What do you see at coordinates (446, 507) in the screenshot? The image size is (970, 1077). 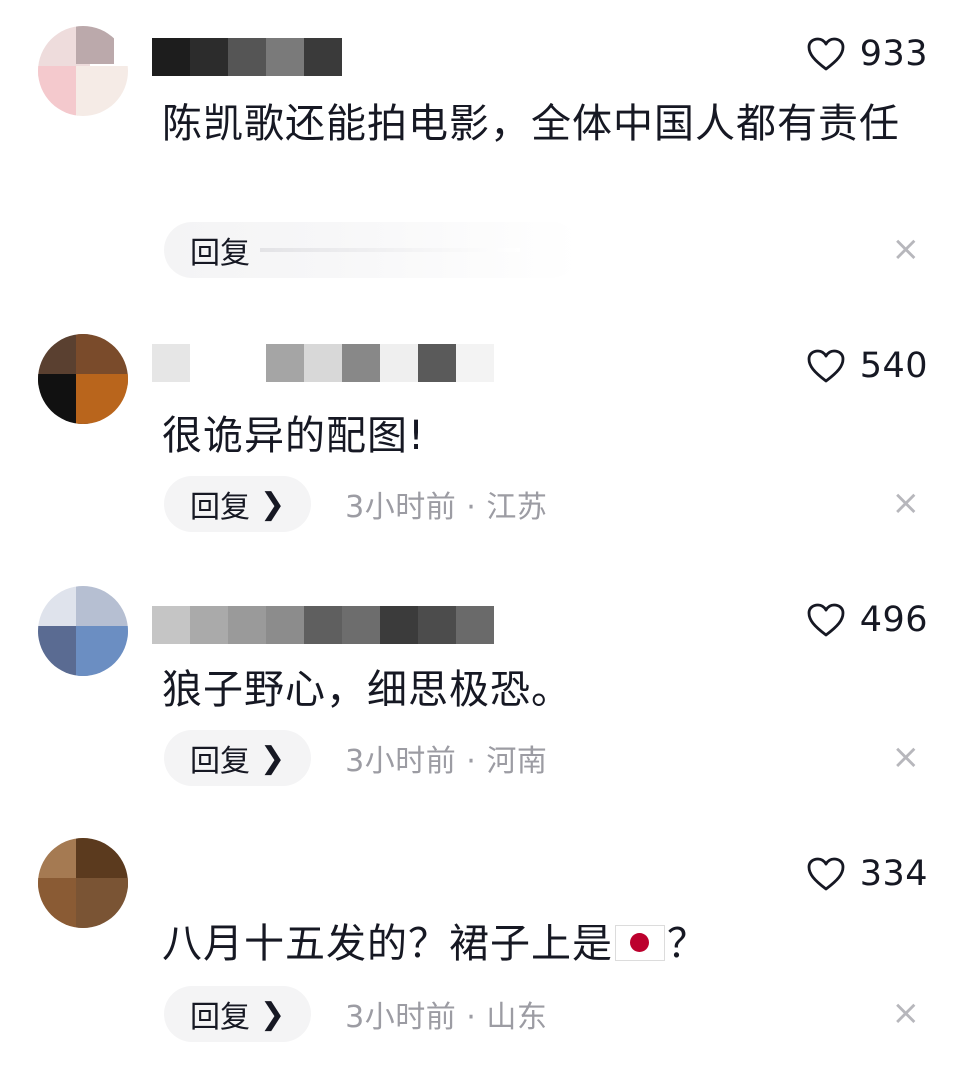 I see `comment-meta: 3小时前 · 江苏` at bounding box center [446, 507].